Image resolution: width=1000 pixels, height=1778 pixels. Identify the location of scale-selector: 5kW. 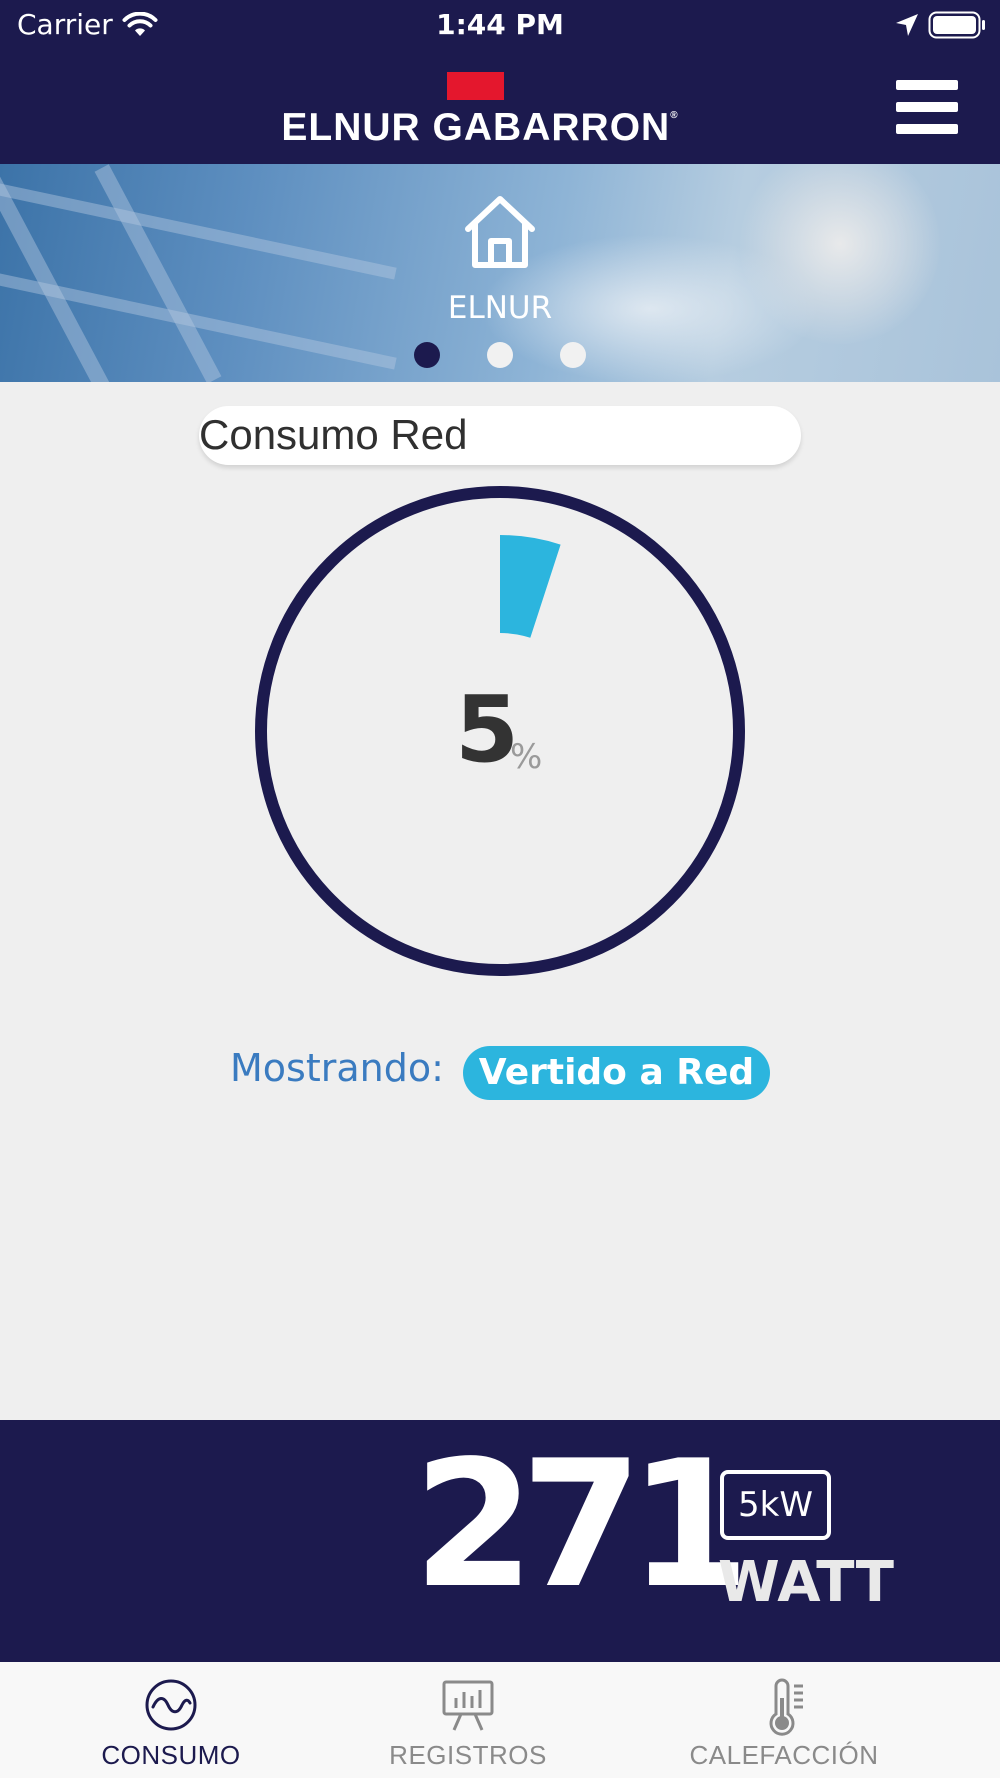
(775, 1505).